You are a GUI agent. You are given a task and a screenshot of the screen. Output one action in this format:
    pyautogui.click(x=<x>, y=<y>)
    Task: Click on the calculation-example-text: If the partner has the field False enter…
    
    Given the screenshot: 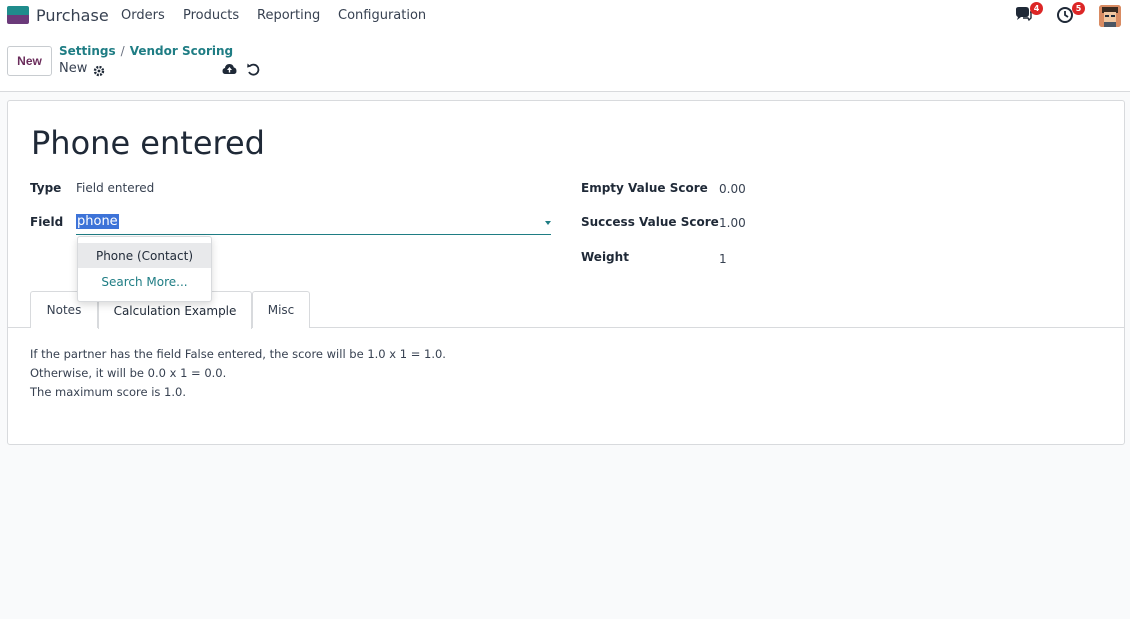 What is the action you would take?
    pyautogui.click(x=238, y=373)
    